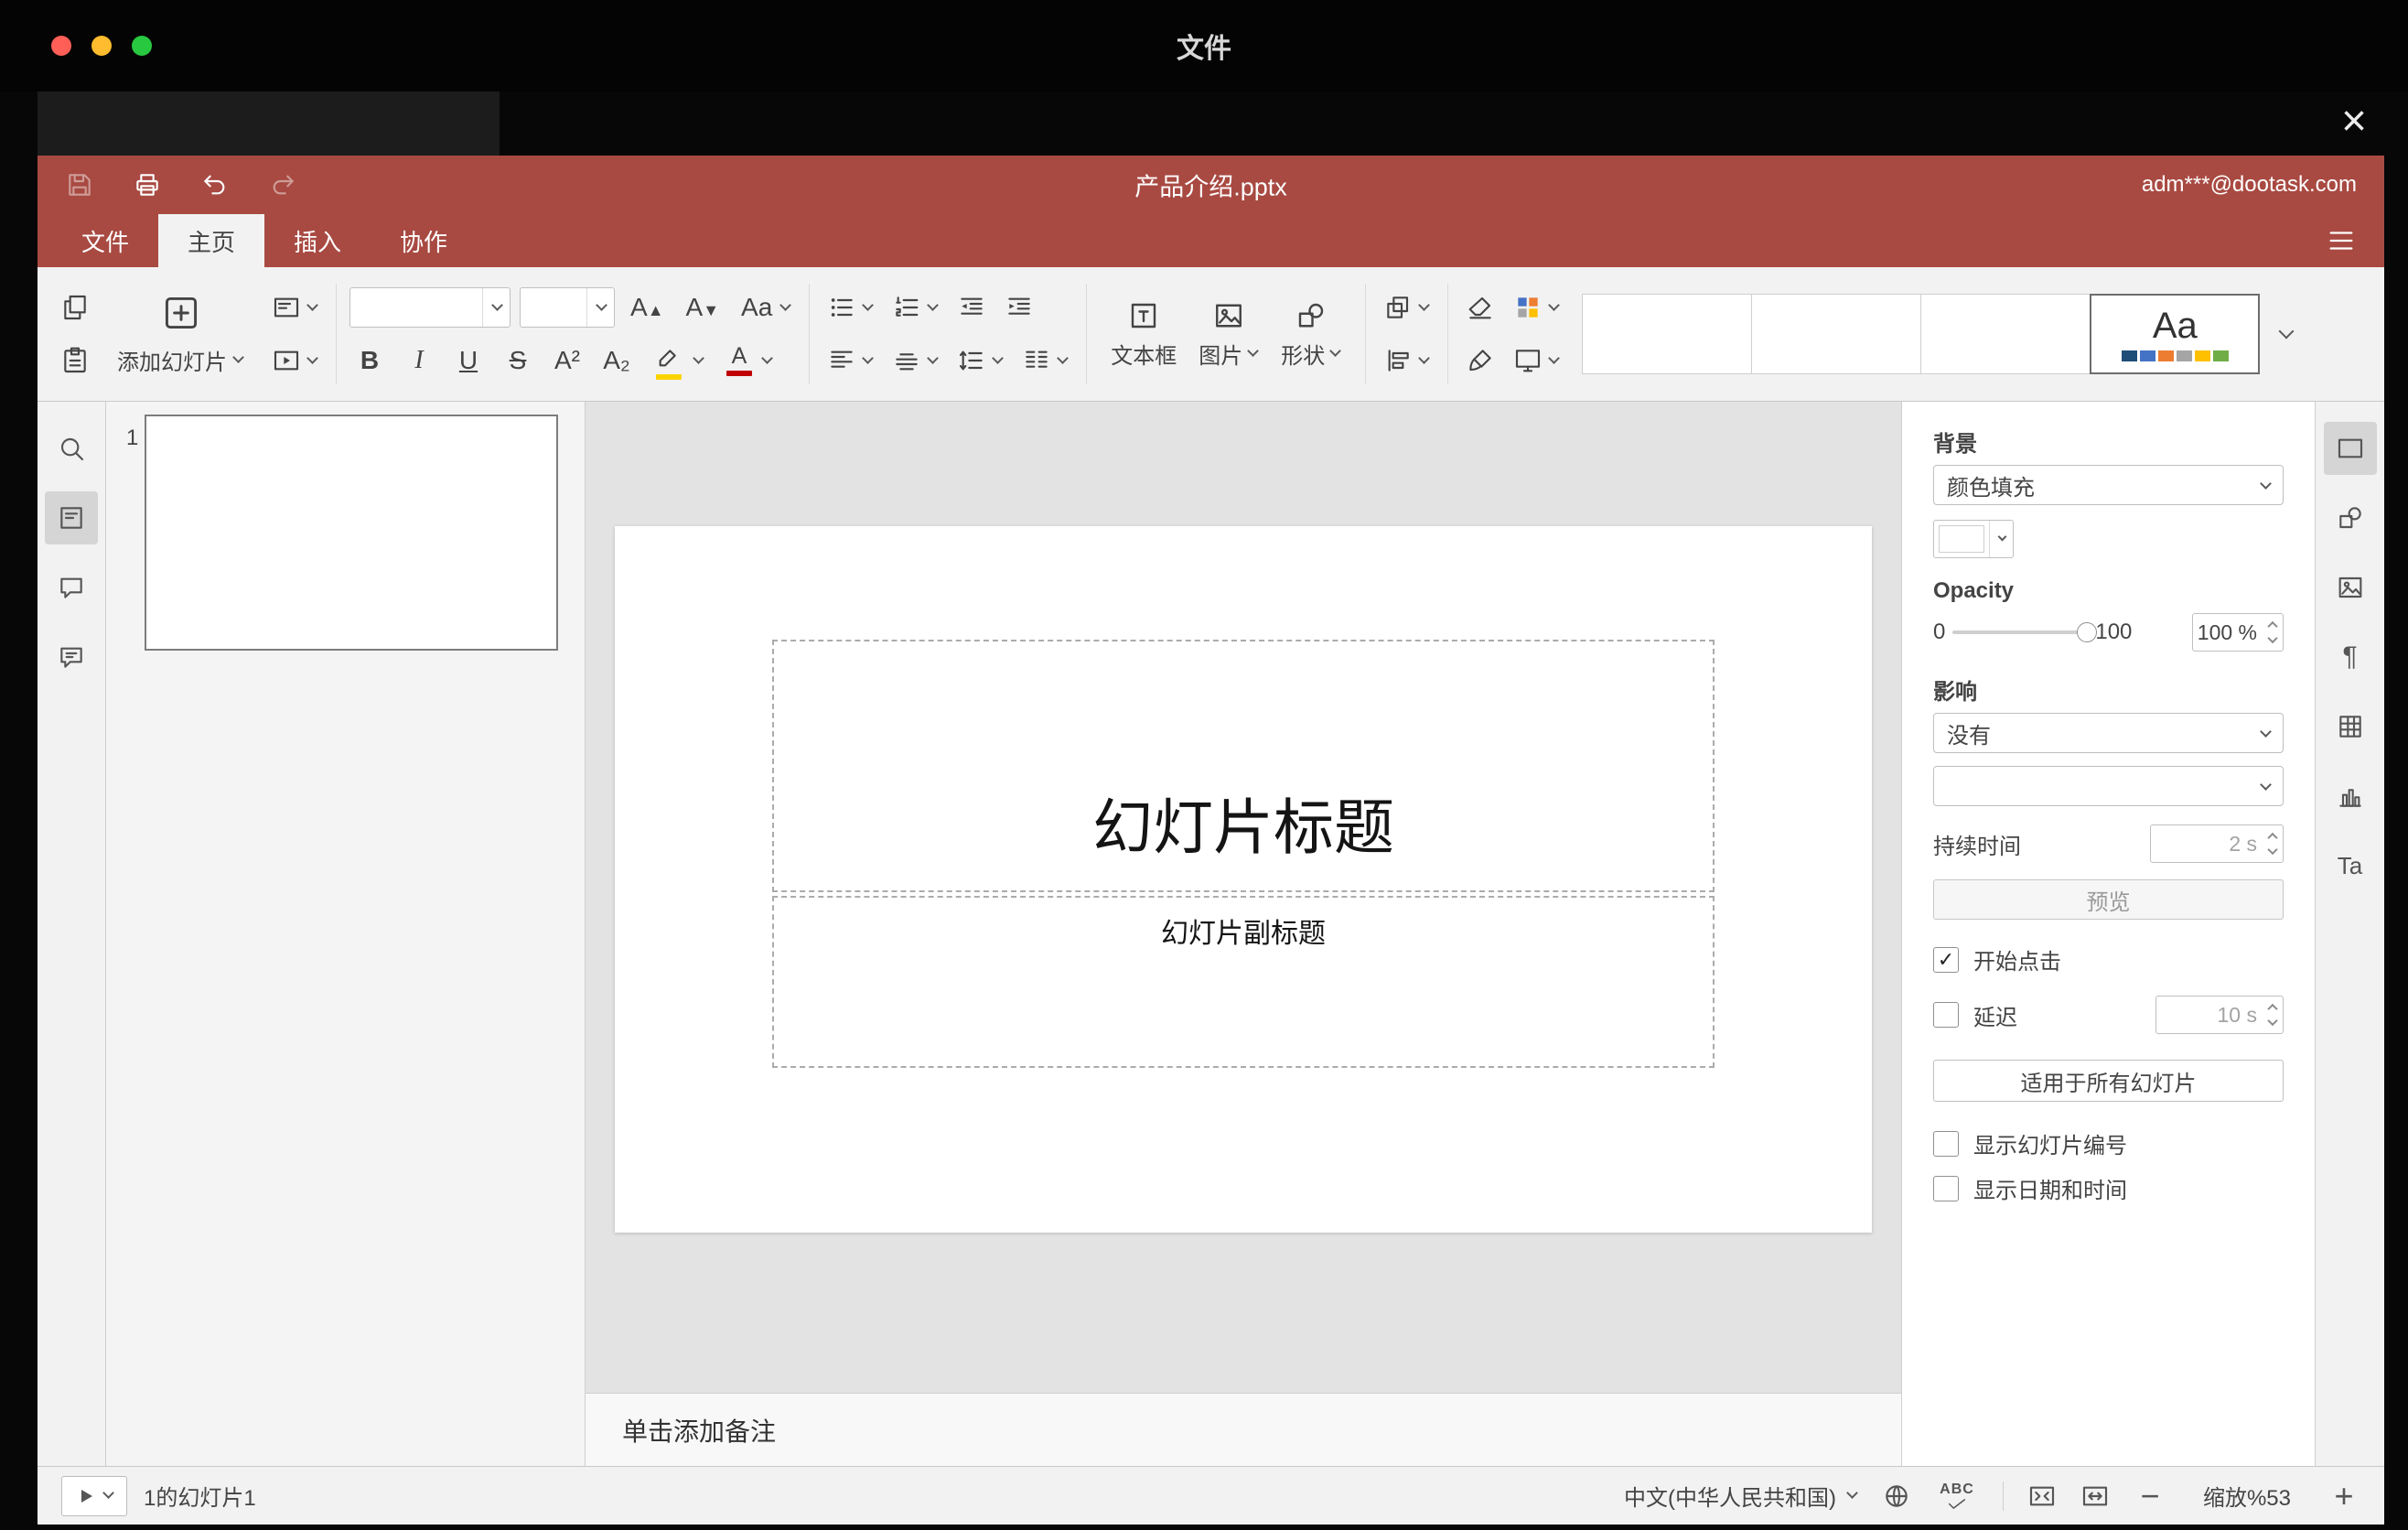  Describe the element at coordinates (1407, 307) in the screenshot. I see `arrange-shapes-button` at that location.